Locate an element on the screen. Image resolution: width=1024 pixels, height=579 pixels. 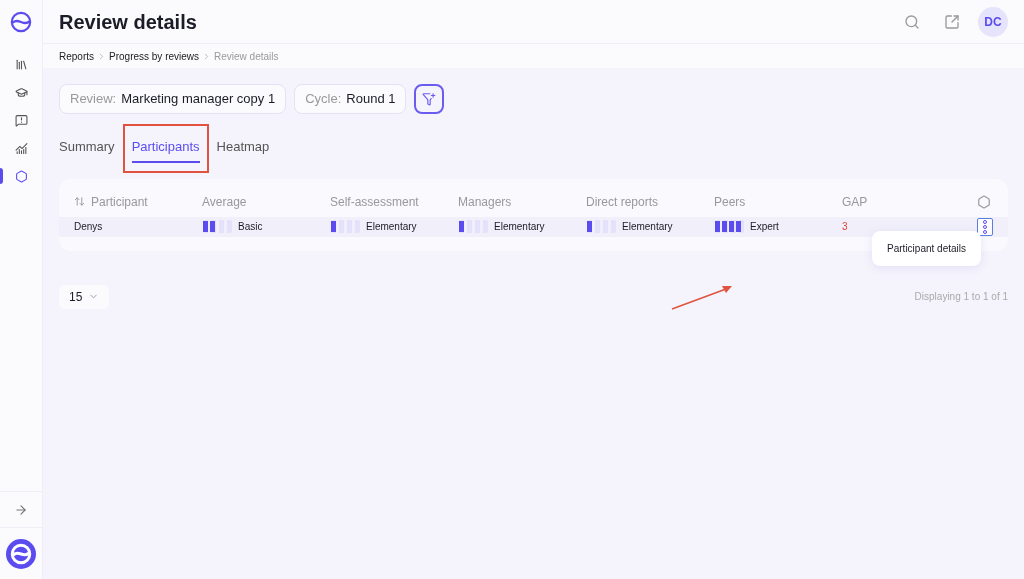
breadcrumb-link: Reports is located at coordinates (76, 56).